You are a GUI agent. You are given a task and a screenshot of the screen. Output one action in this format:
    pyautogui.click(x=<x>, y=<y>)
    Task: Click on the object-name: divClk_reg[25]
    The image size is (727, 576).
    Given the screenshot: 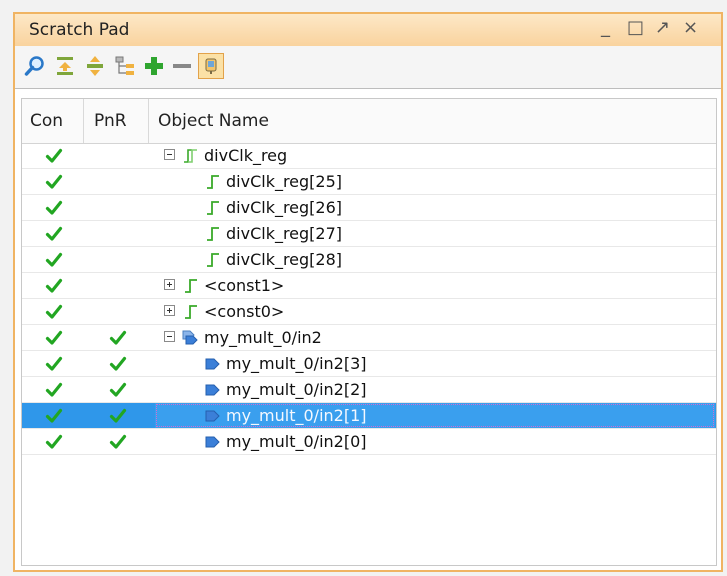 What is the action you would take?
    pyautogui.click(x=284, y=181)
    